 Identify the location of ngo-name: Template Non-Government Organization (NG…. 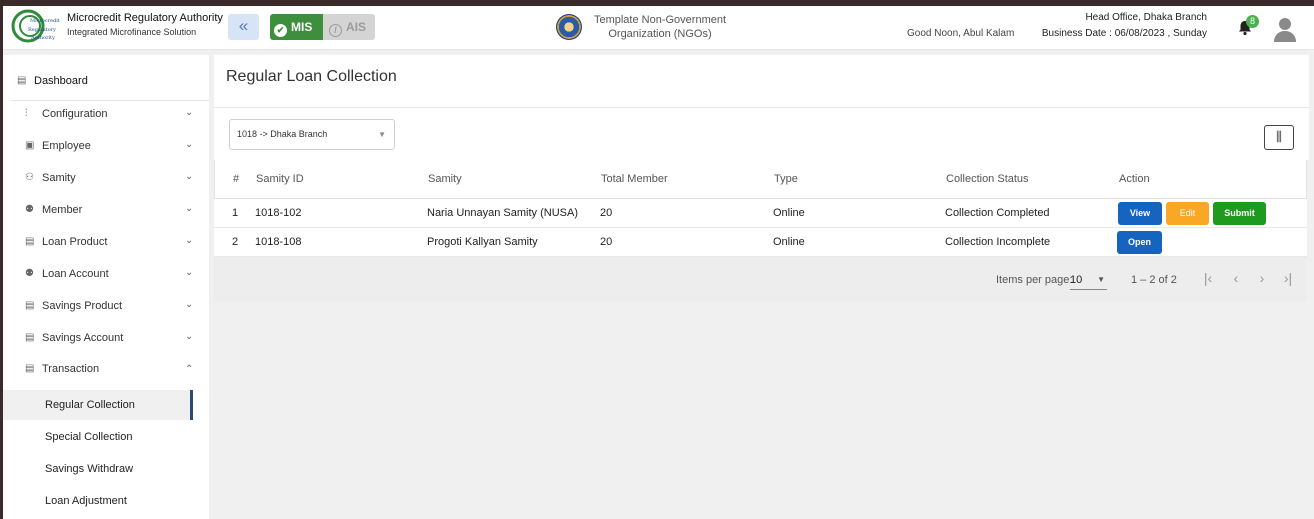
(660, 27).